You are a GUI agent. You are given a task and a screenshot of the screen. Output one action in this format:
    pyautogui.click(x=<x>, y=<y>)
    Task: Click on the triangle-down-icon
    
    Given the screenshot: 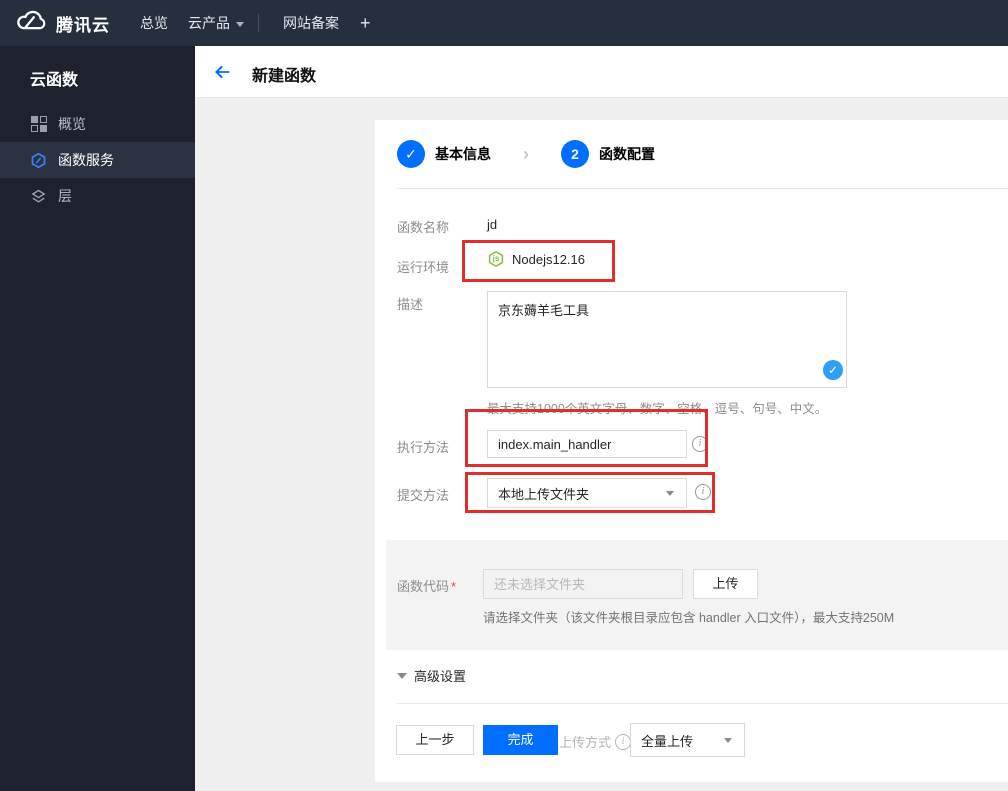 What is the action you would take?
    pyautogui.click(x=402, y=675)
    